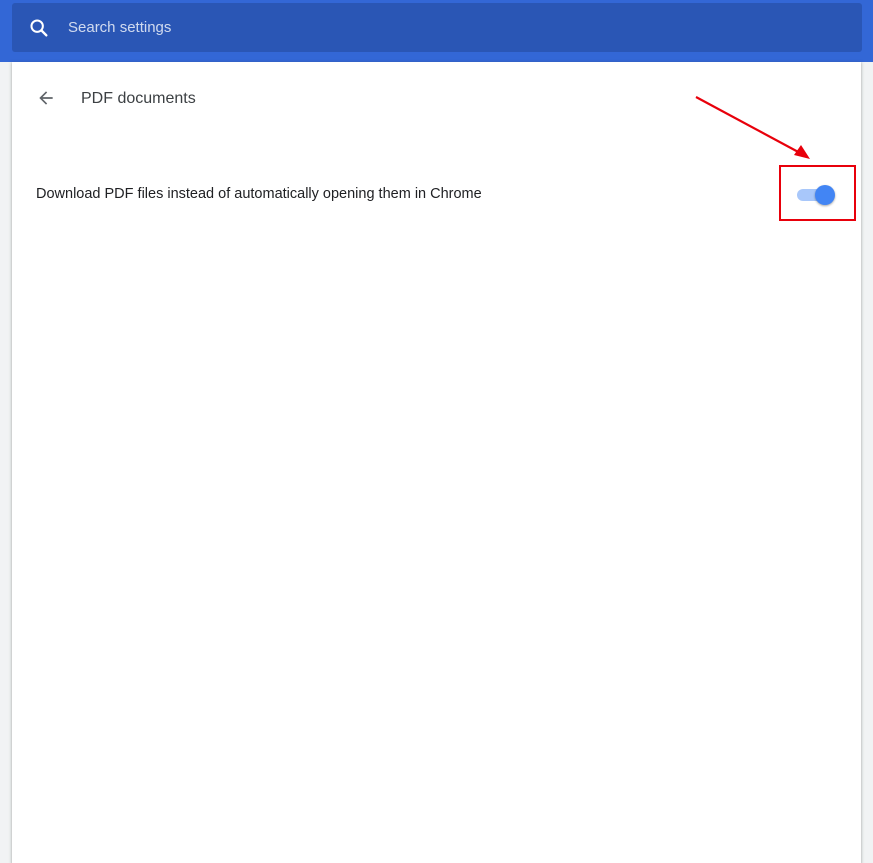 This screenshot has height=863, width=873. I want to click on back-button, so click(46, 100).